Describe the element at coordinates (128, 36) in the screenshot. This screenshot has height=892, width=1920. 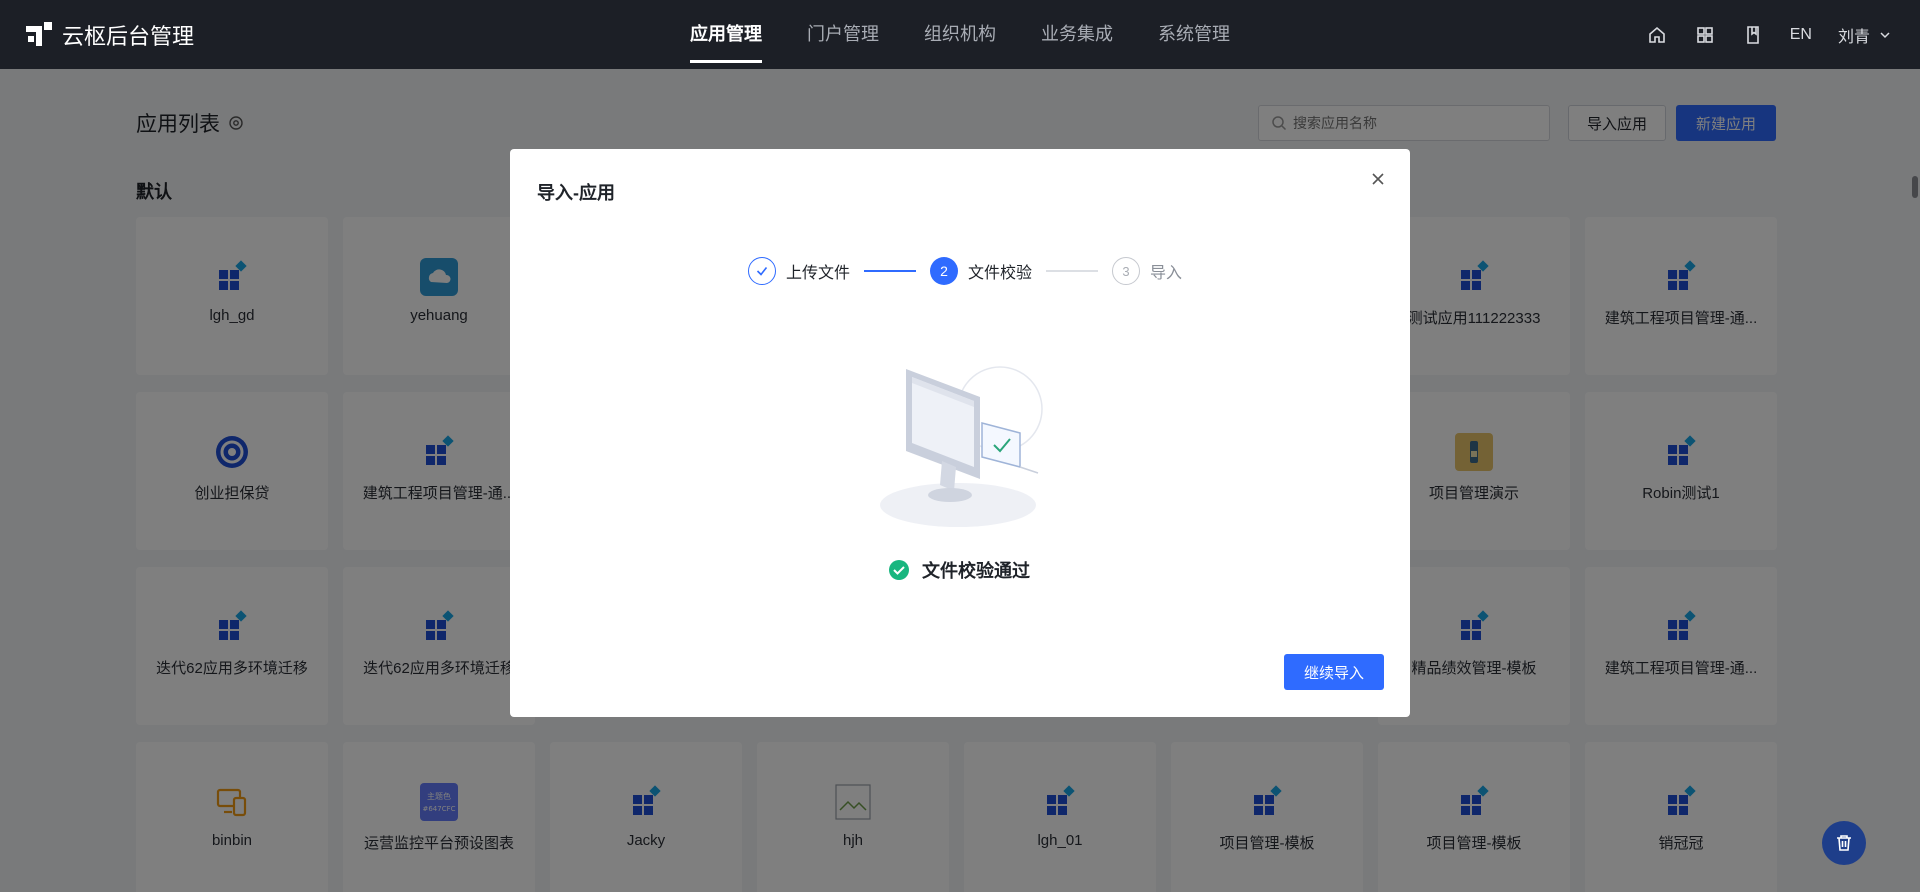
I see `app-title: 云枢后台管理` at that location.